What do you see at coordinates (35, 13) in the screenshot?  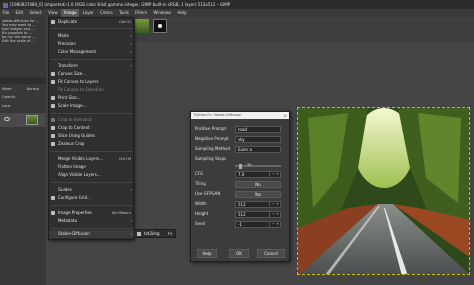 I see `menu-select: Select` at bounding box center [35, 13].